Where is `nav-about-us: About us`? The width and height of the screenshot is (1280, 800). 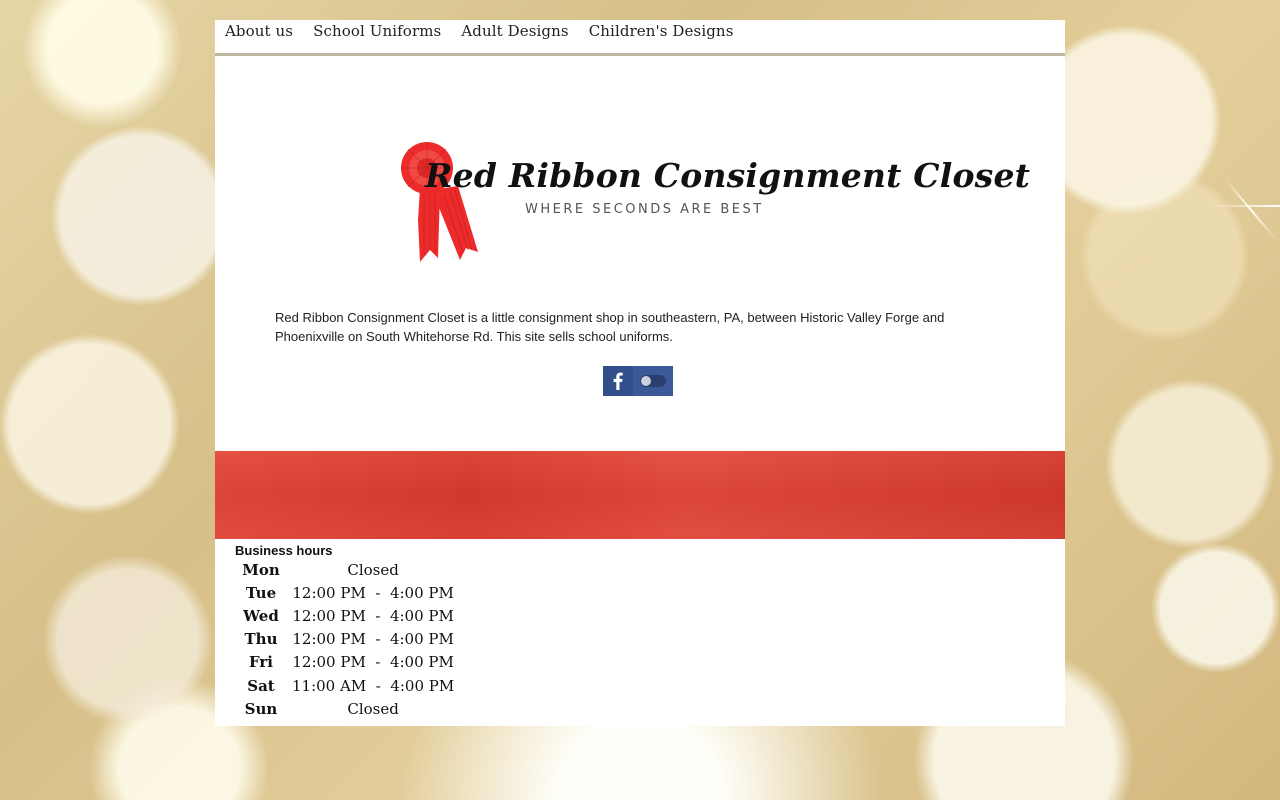
nav-about-us: About us is located at coordinates (259, 31).